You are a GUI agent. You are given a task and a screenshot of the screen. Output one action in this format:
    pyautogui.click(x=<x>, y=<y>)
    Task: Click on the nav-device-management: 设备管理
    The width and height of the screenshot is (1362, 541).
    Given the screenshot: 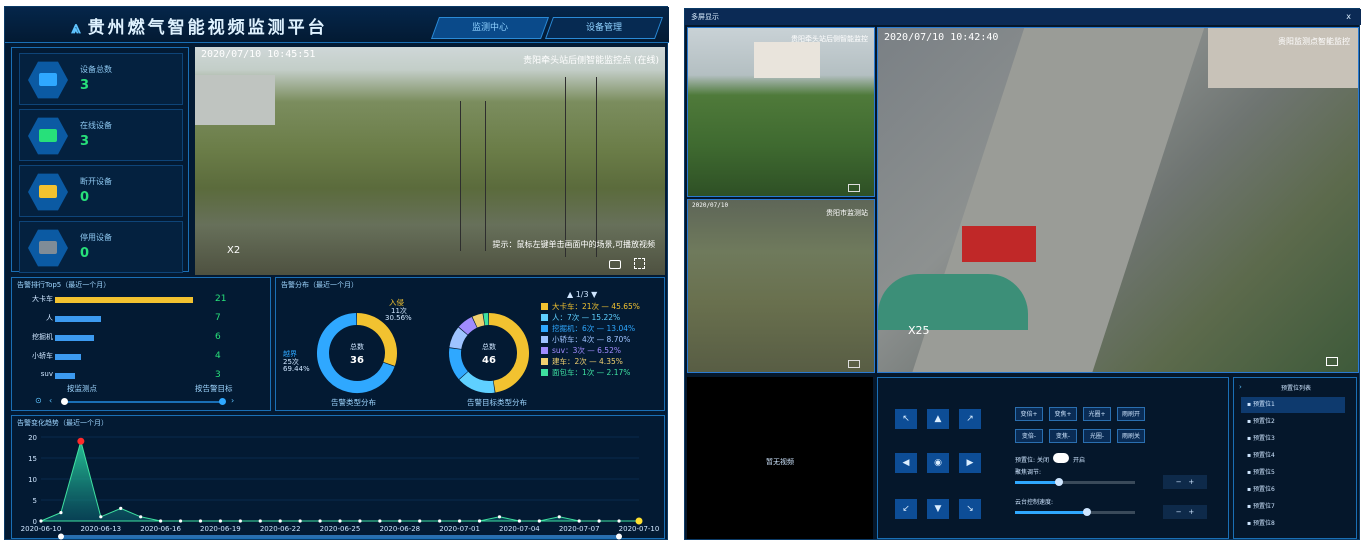 What is the action you would take?
    pyautogui.click(x=604, y=28)
    